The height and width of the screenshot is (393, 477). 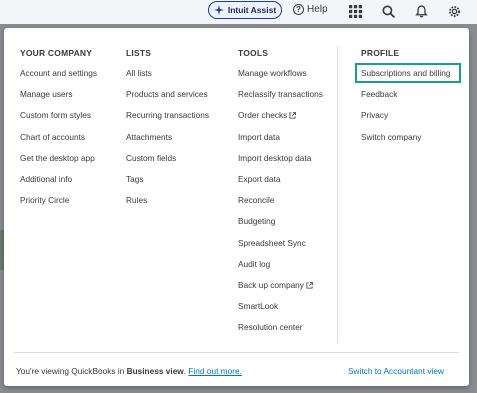 I want to click on footer-divider, so click(x=236, y=352).